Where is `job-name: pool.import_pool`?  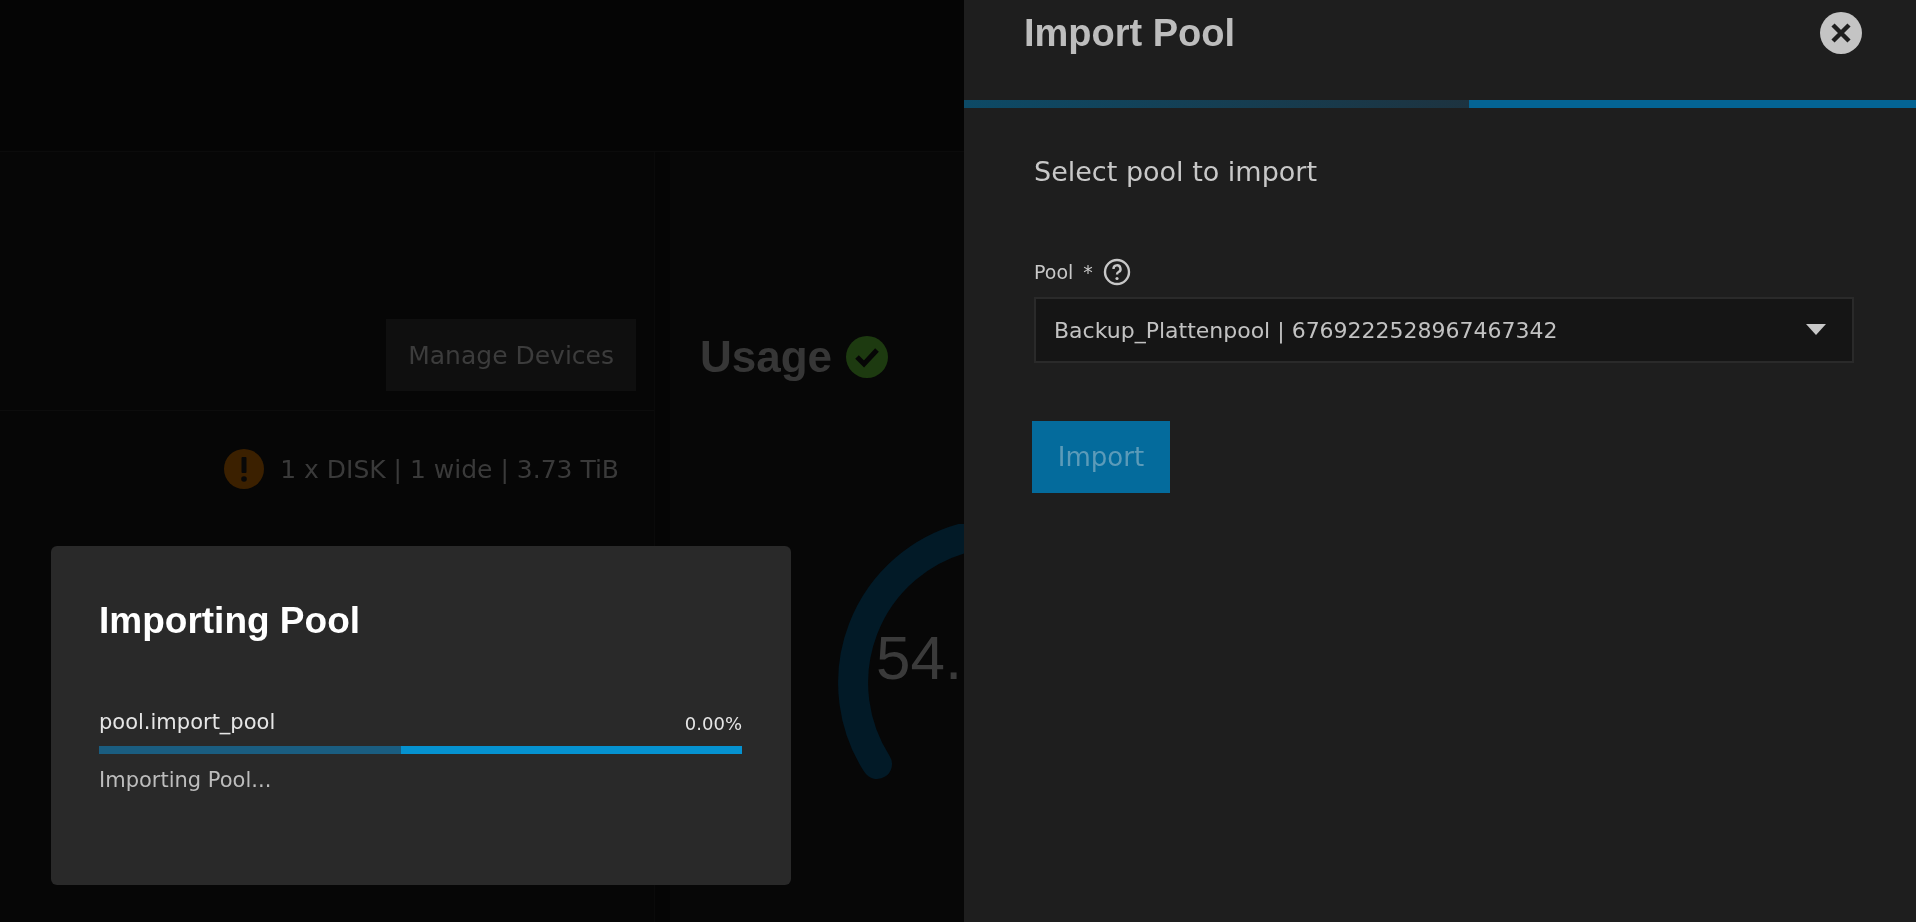 job-name: pool.import_pool is located at coordinates (187, 722).